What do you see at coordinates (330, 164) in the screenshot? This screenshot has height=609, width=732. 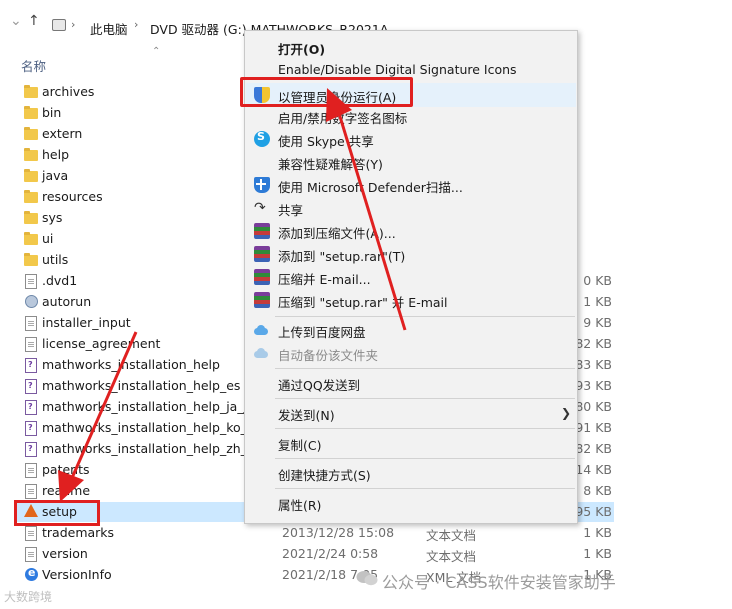 I see `menu-item-label: 兼容性疑难解答(Y)` at bounding box center [330, 164].